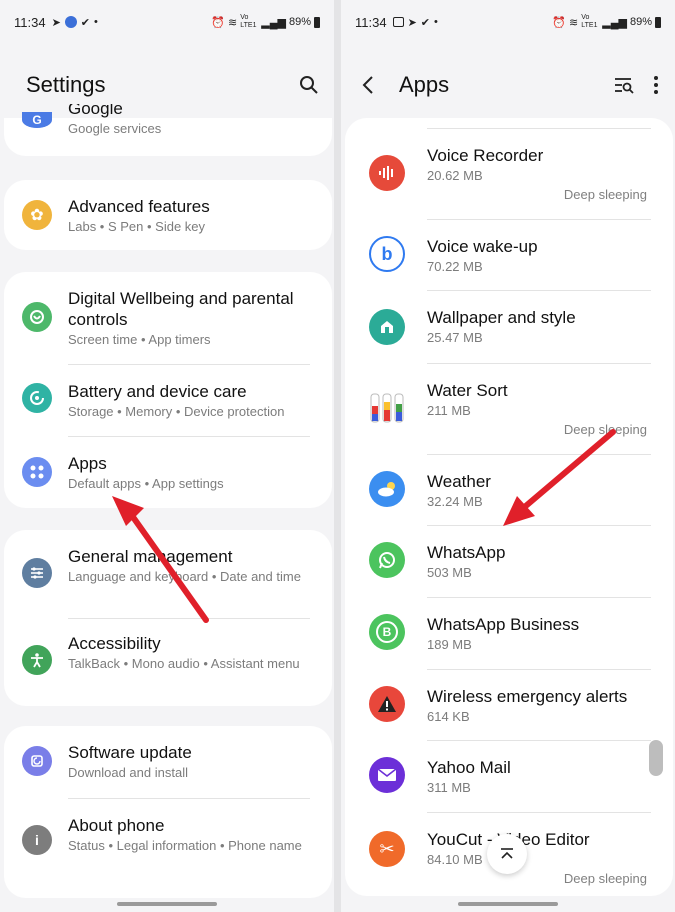 Image resolution: width=675 pixels, height=912 pixels. Describe the element at coordinates (387, 254) in the screenshot. I see `bixby-icon: b` at that location.